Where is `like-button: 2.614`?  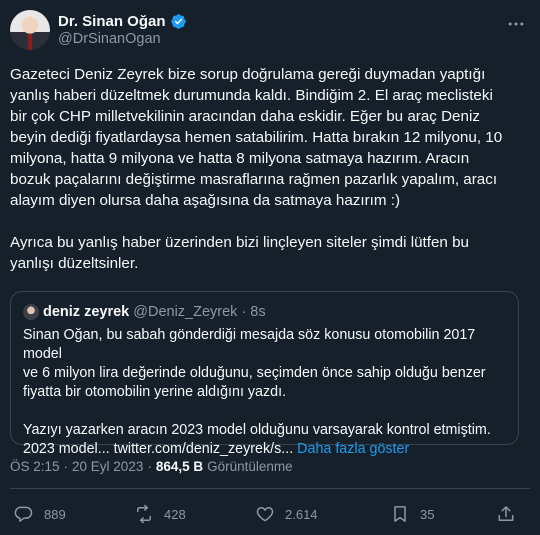
like-button: 2.614 is located at coordinates (286, 514).